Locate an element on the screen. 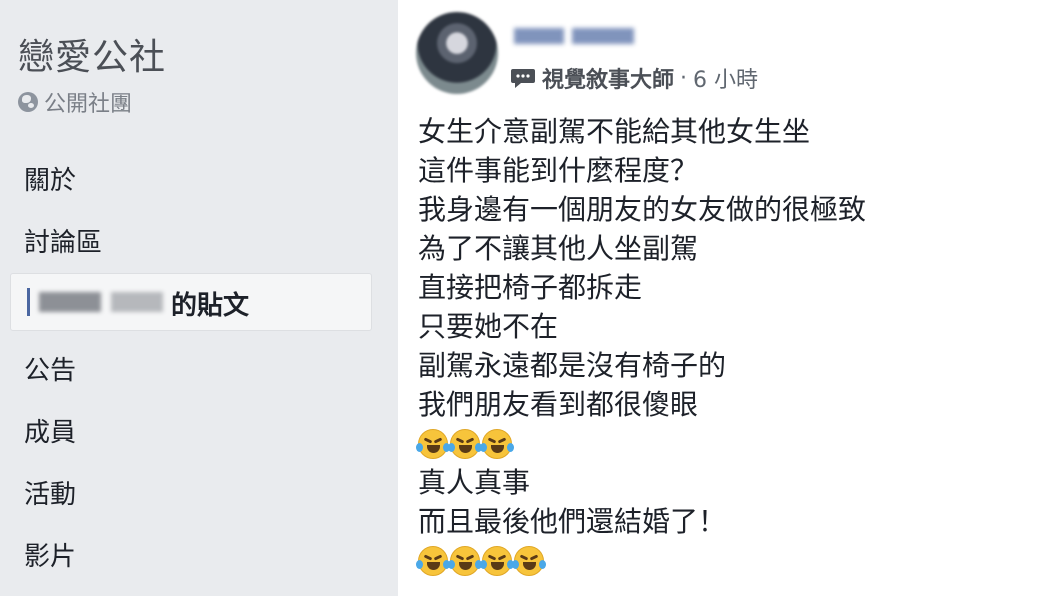 The width and height of the screenshot is (1060, 596). post-line: 我身邊有一個朋友的女友做的很極致 is located at coordinates (642, 209).